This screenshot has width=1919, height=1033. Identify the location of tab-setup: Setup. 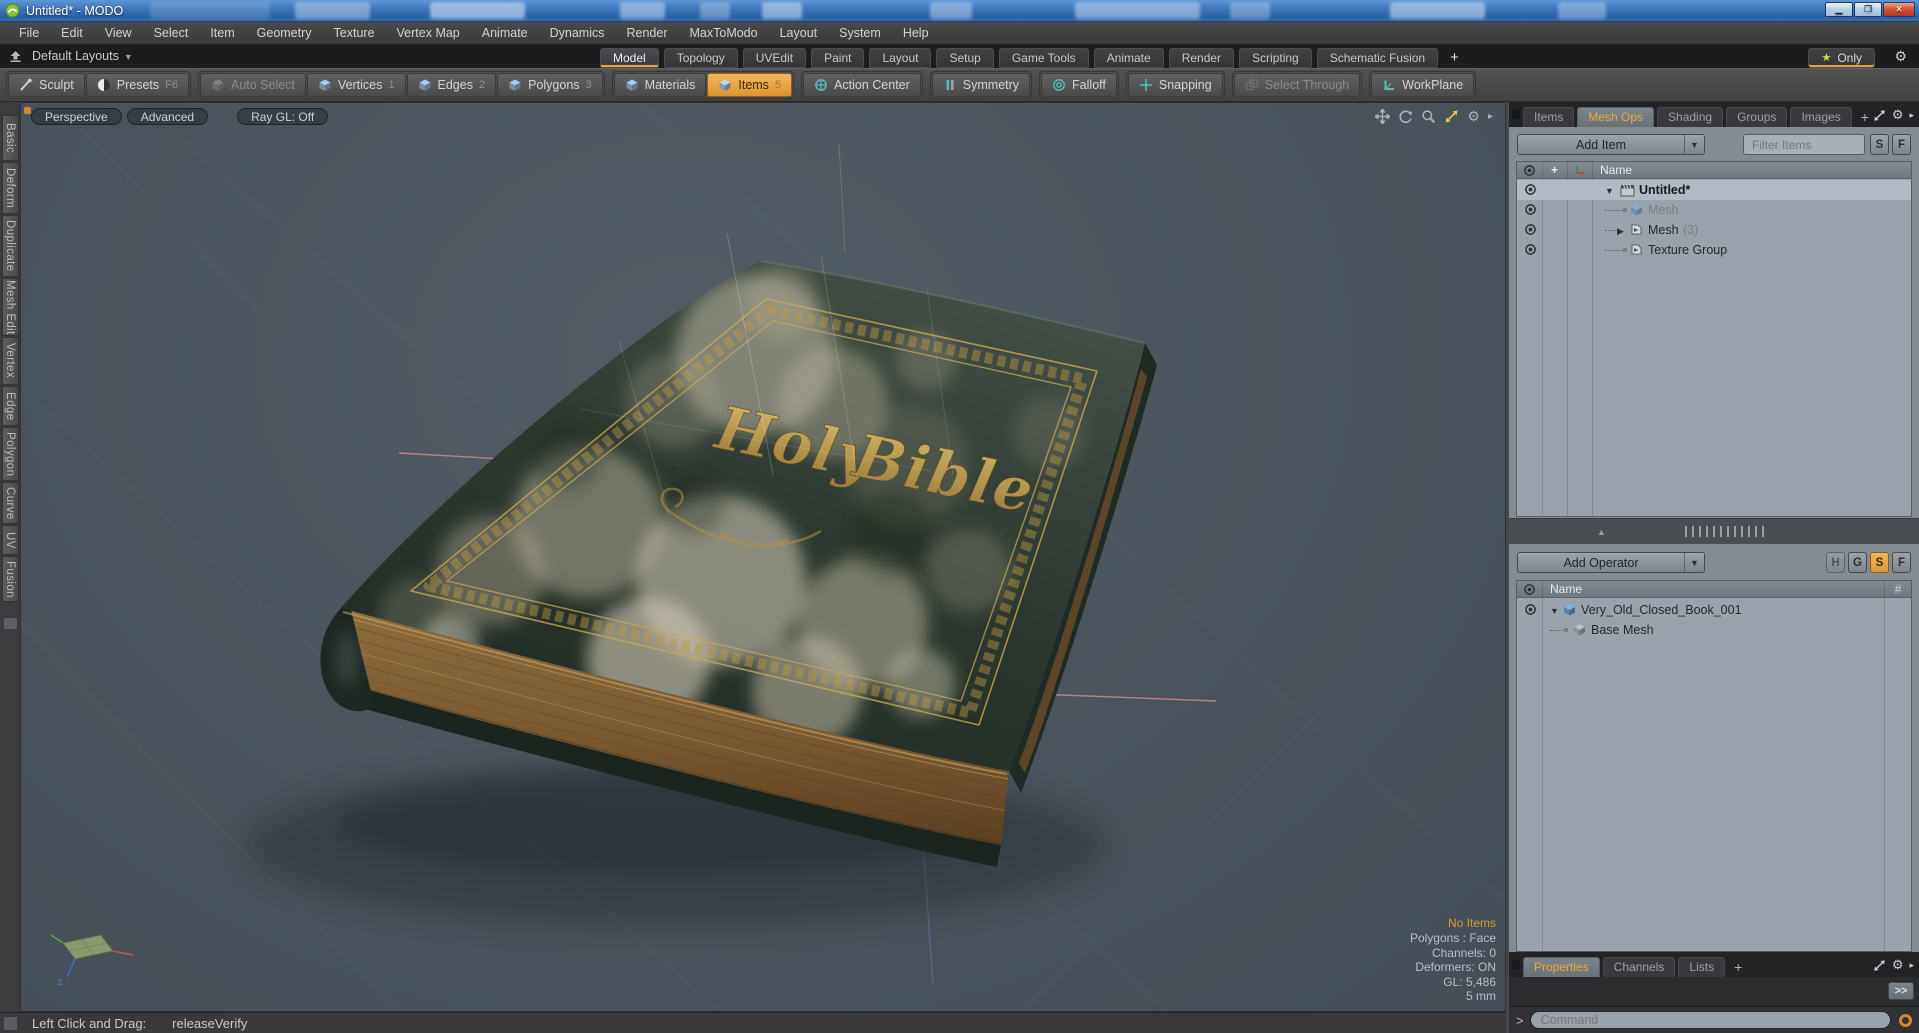
(965, 58).